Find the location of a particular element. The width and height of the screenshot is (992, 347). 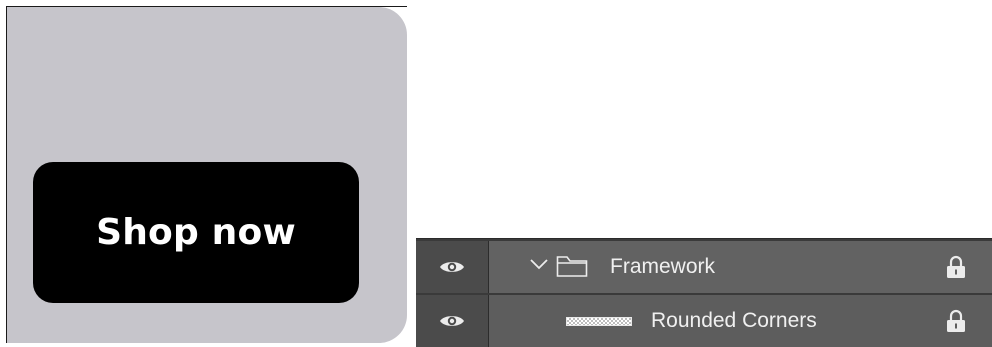

shop-now-label: Shop now is located at coordinates (196, 232).